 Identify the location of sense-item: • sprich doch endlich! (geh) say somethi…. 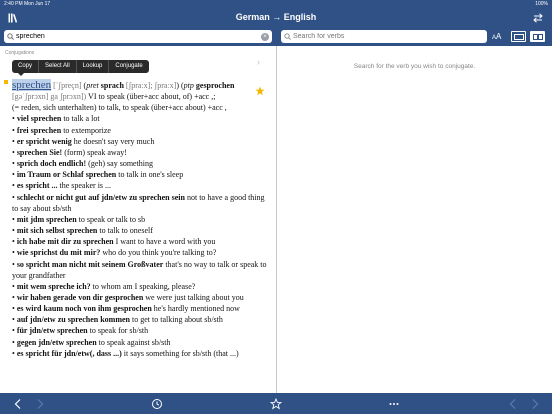
(139, 163).